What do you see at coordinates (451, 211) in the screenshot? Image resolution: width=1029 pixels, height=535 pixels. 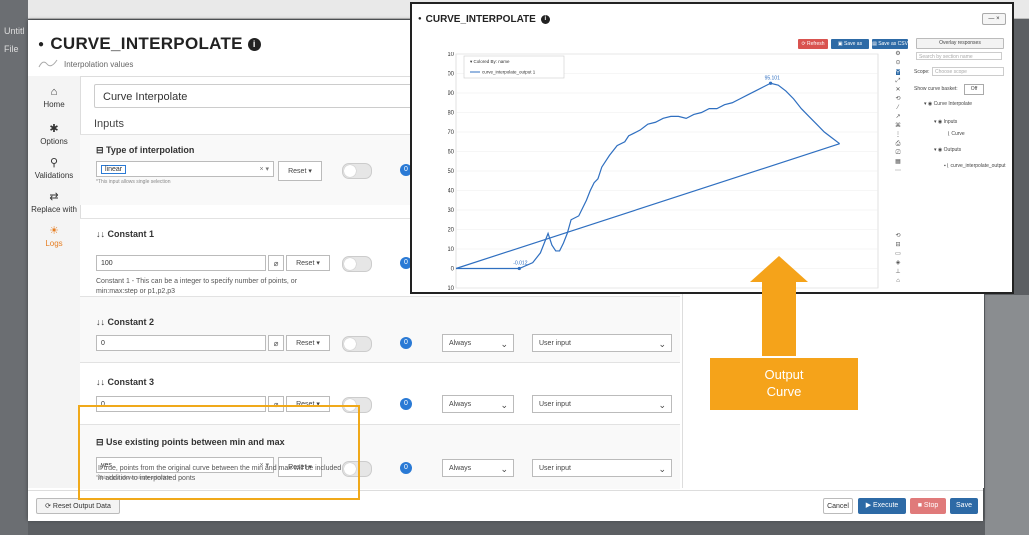 I see `y-tick-label: 30` at bounding box center [451, 211].